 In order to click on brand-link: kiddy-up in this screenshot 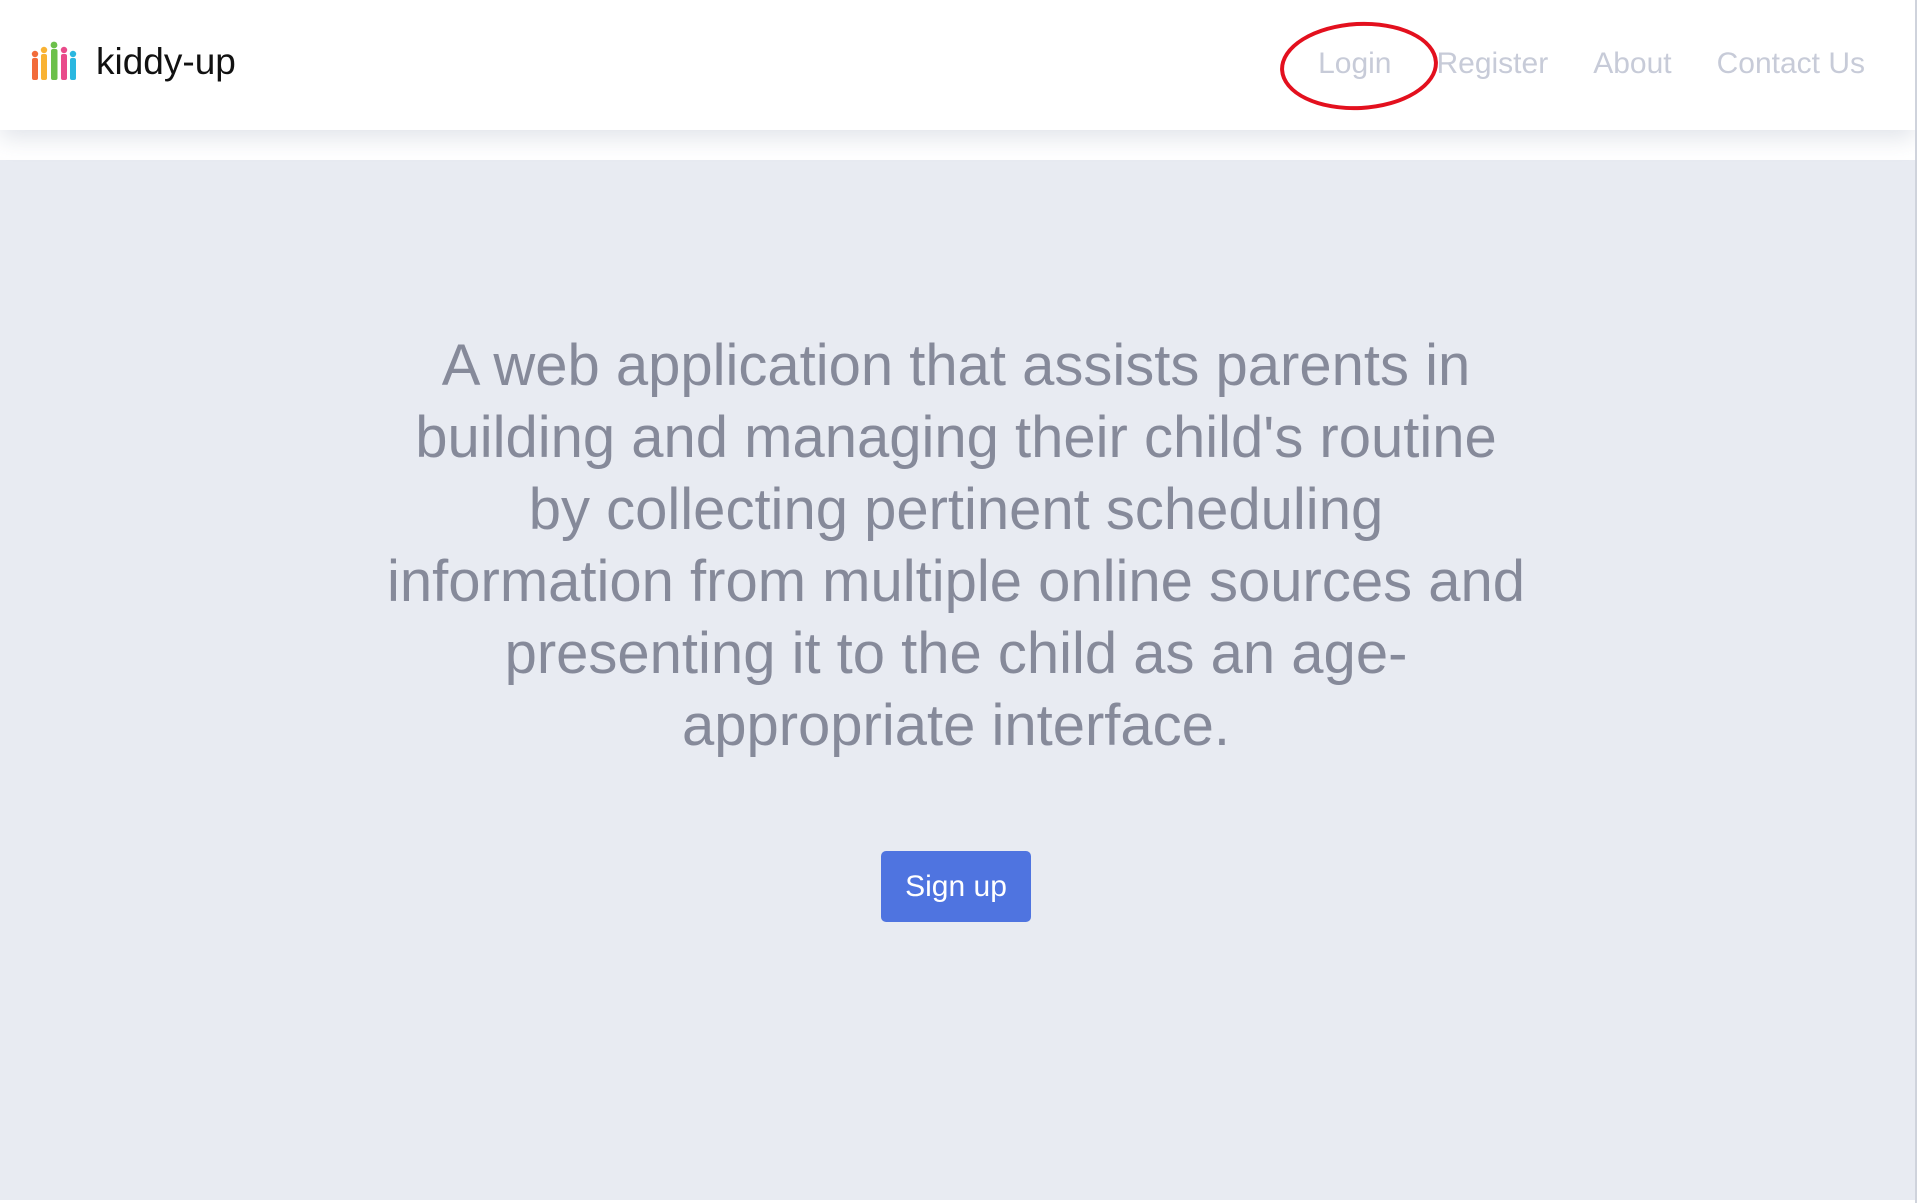, I will do `click(133, 62)`.